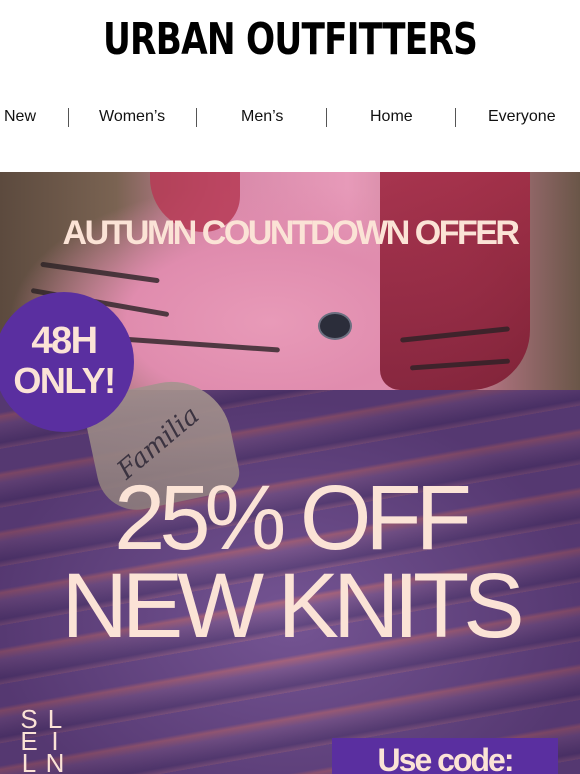 The width and height of the screenshot is (580, 774). What do you see at coordinates (20, 117) in the screenshot?
I see `nav-item-new: New` at bounding box center [20, 117].